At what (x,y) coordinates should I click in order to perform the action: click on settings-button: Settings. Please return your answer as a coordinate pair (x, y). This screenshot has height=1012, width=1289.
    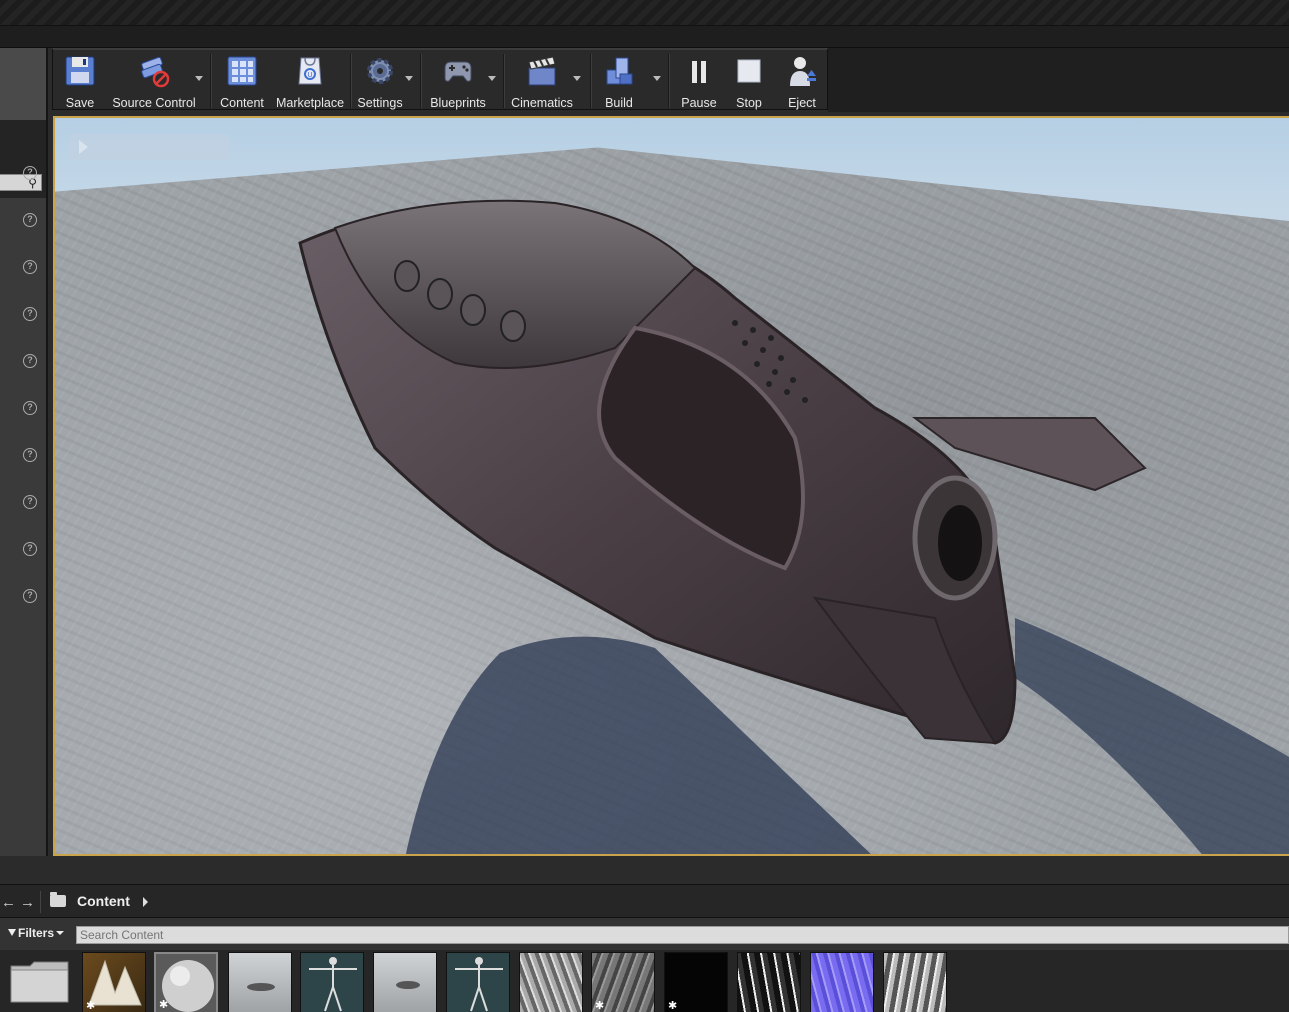
    Looking at the image, I should click on (380, 80).